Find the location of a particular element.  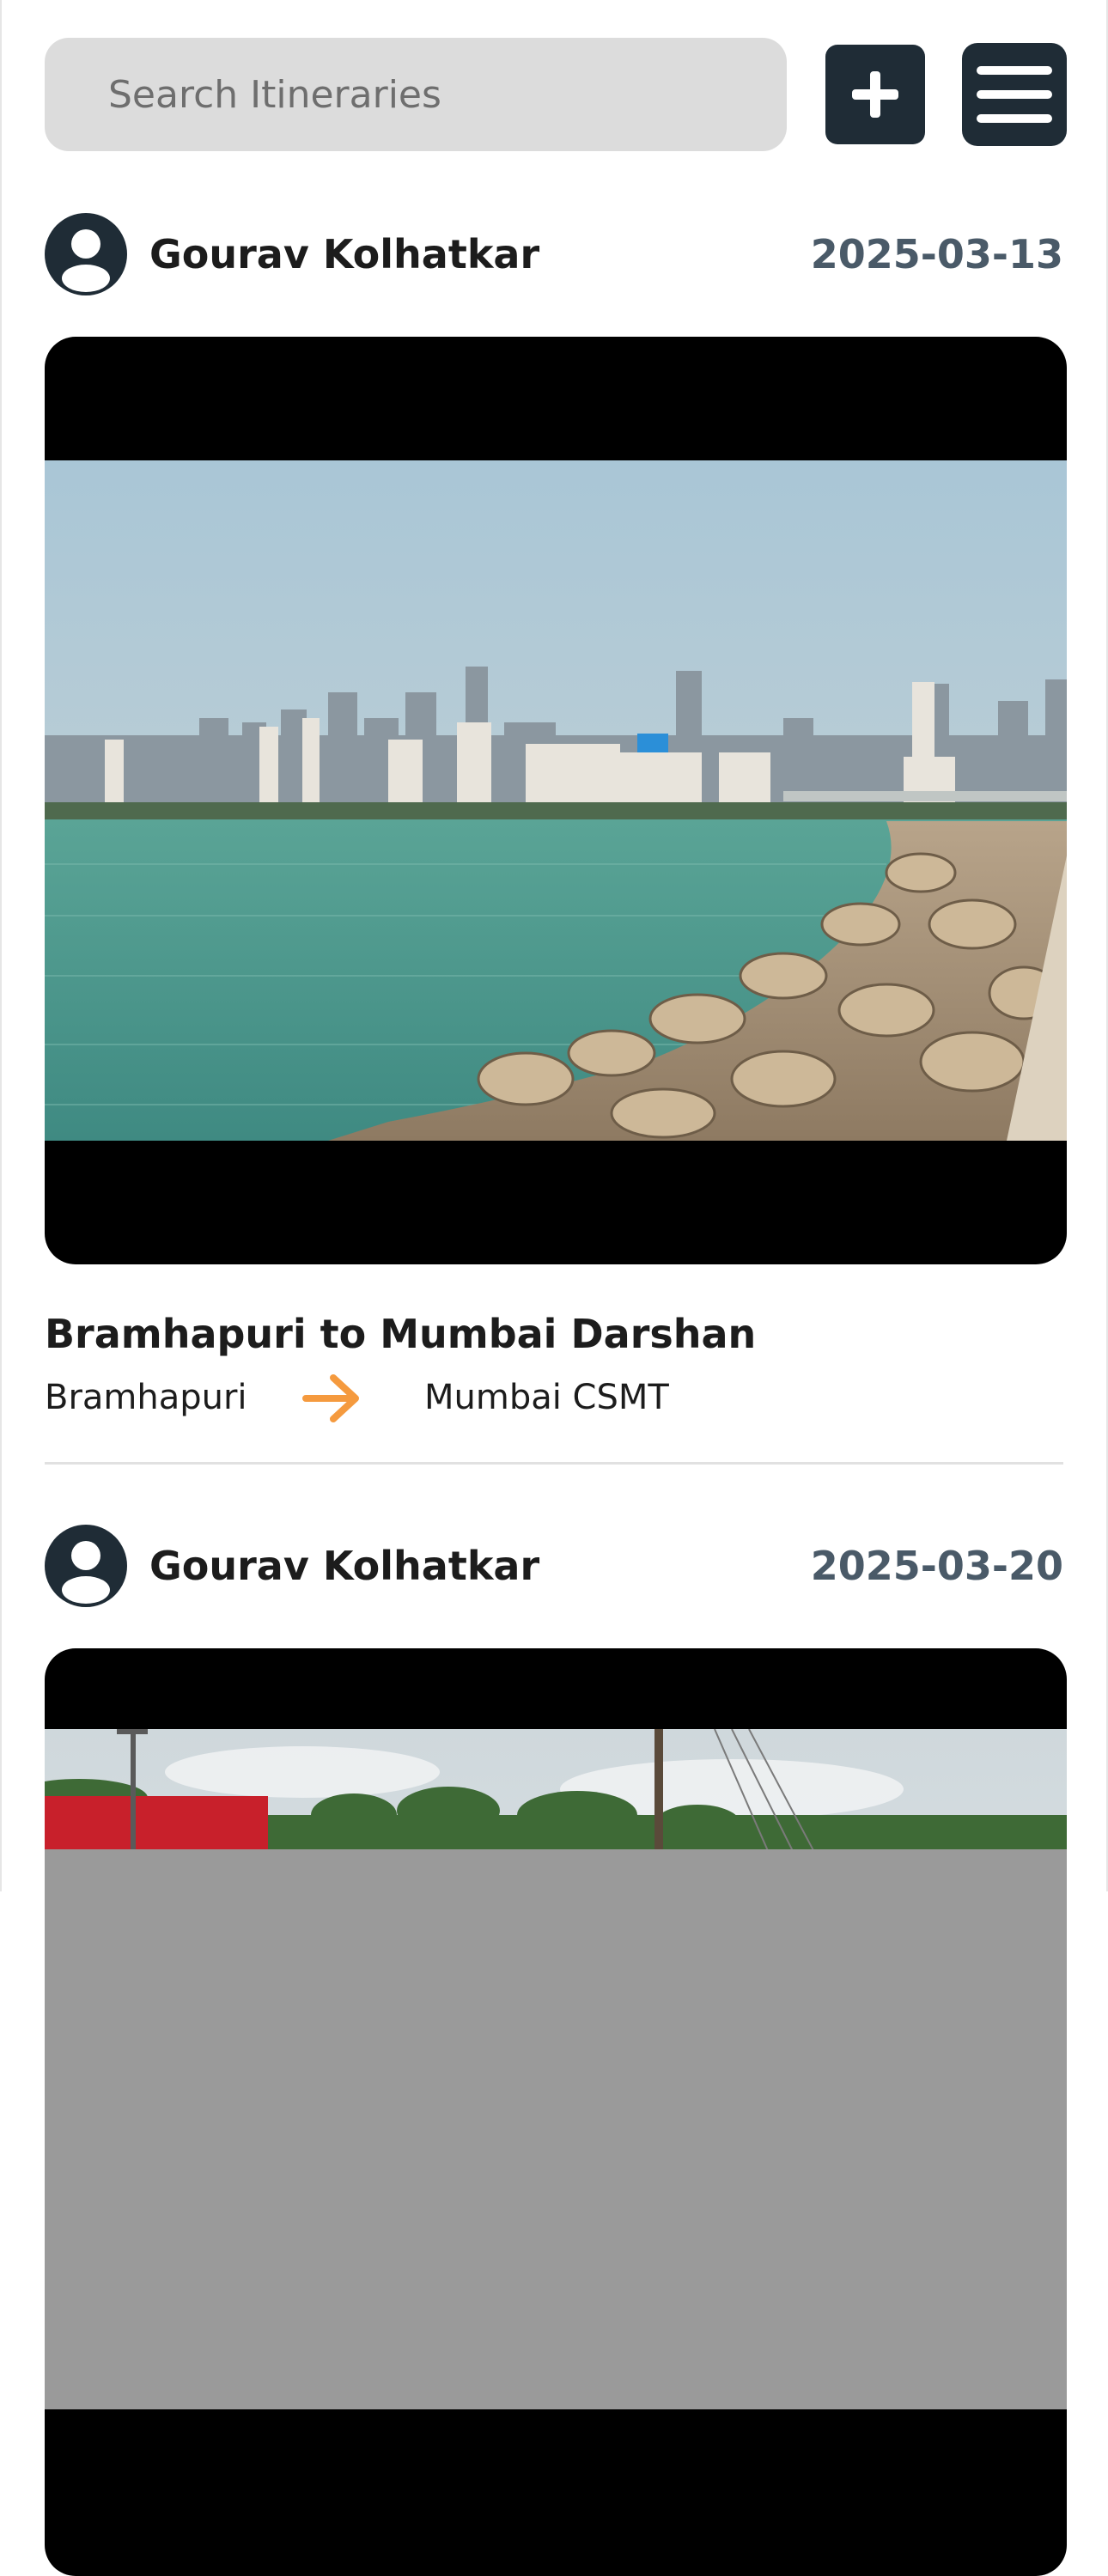

arrow-right-icon is located at coordinates (330, 1398).